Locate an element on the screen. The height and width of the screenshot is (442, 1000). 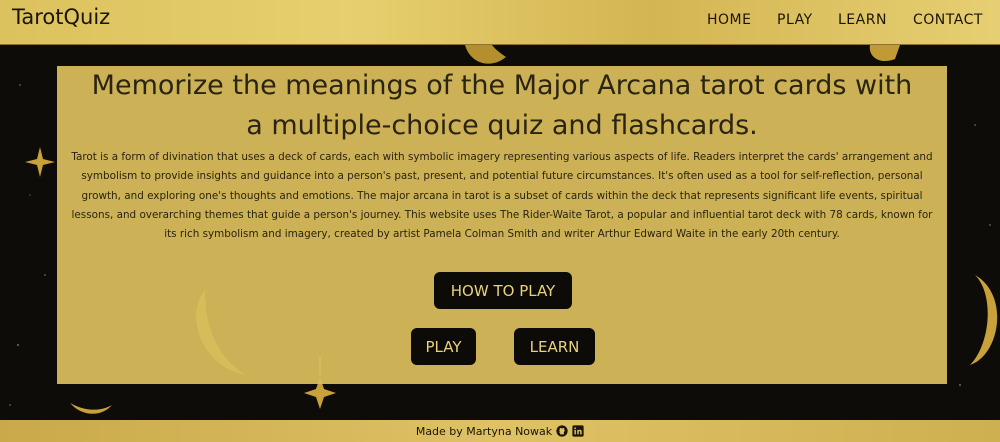
footer: Made by Martyna Nowak is located at coordinates (500, 431).